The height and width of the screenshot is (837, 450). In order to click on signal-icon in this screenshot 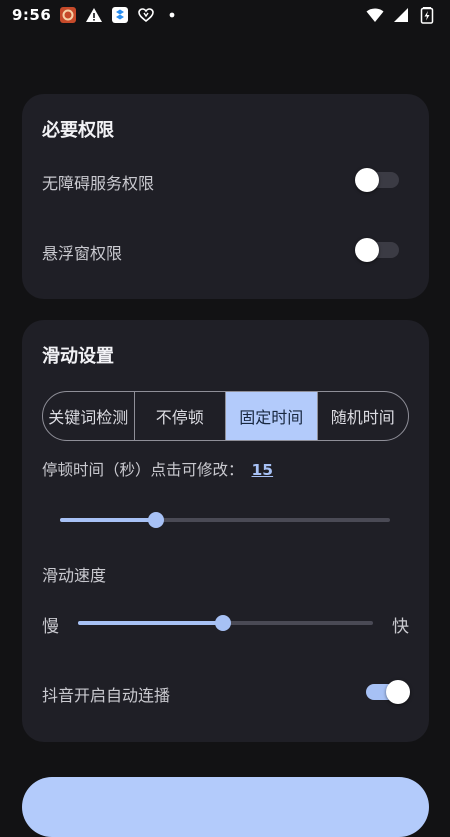, I will do `click(401, 15)`.